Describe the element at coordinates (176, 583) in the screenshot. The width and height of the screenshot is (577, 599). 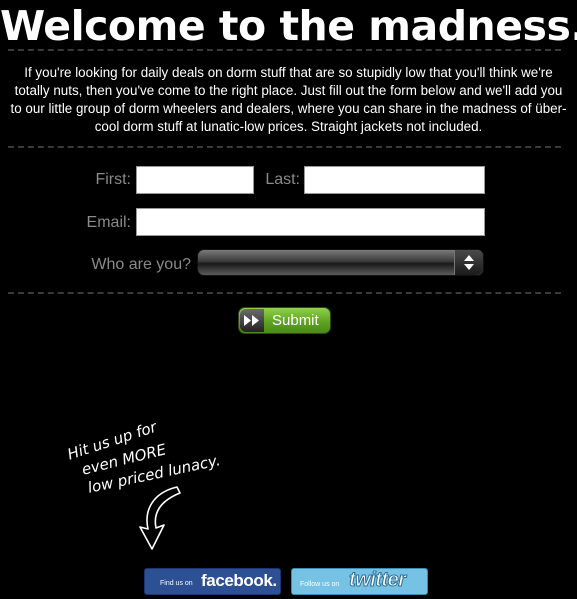
I see `facebook-small-text: Find us on` at that location.